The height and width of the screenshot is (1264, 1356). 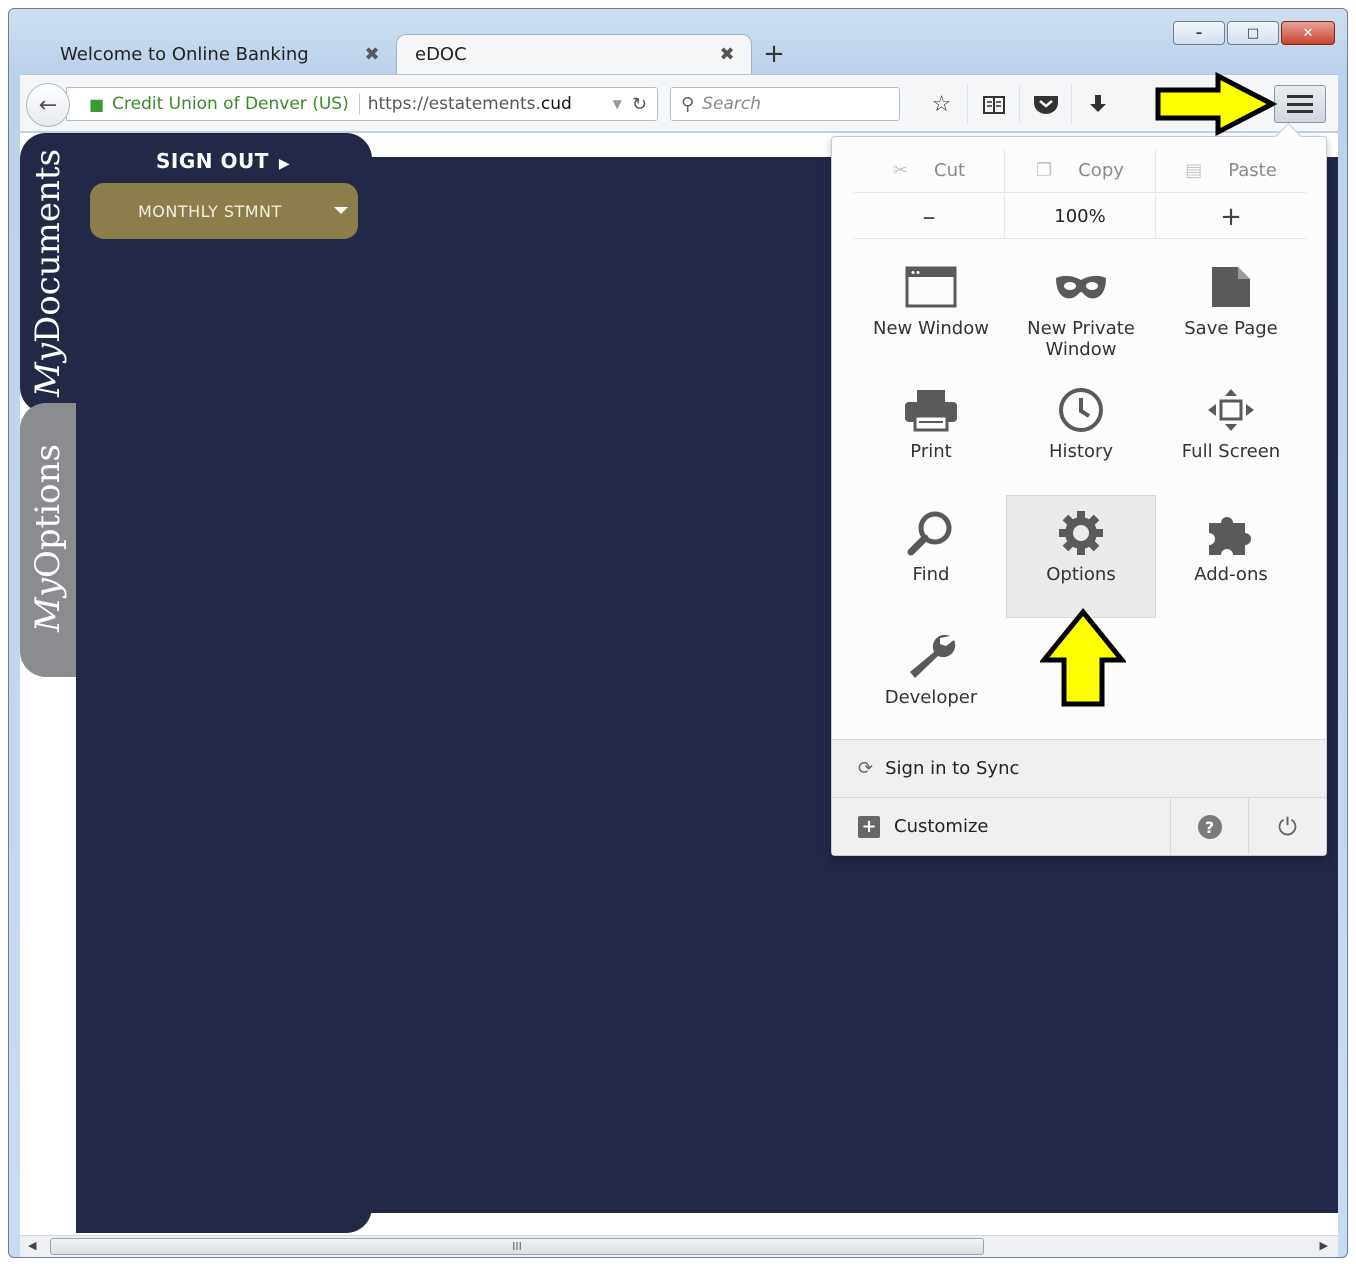 What do you see at coordinates (284, 164) in the screenshot?
I see `caret-right-icon: ▶` at bounding box center [284, 164].